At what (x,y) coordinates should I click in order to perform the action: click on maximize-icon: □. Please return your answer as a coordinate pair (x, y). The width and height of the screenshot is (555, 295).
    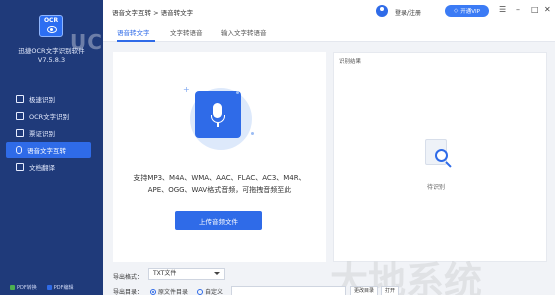
    Looking at the image, I should click on (535, 9).